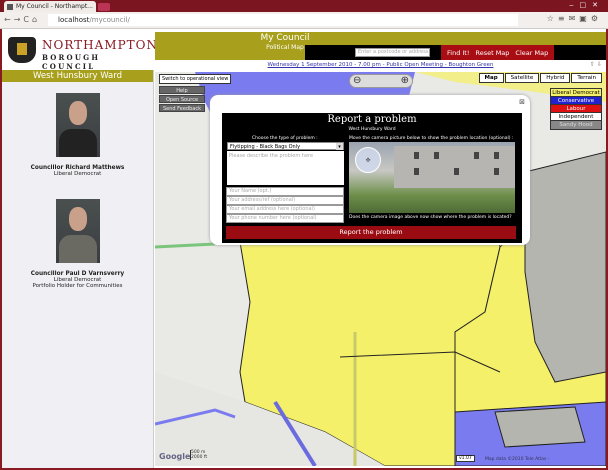 Image resolution: width=608 pixels, height=470 pixels. I want to click on favicon-icon, so click(10, 7).